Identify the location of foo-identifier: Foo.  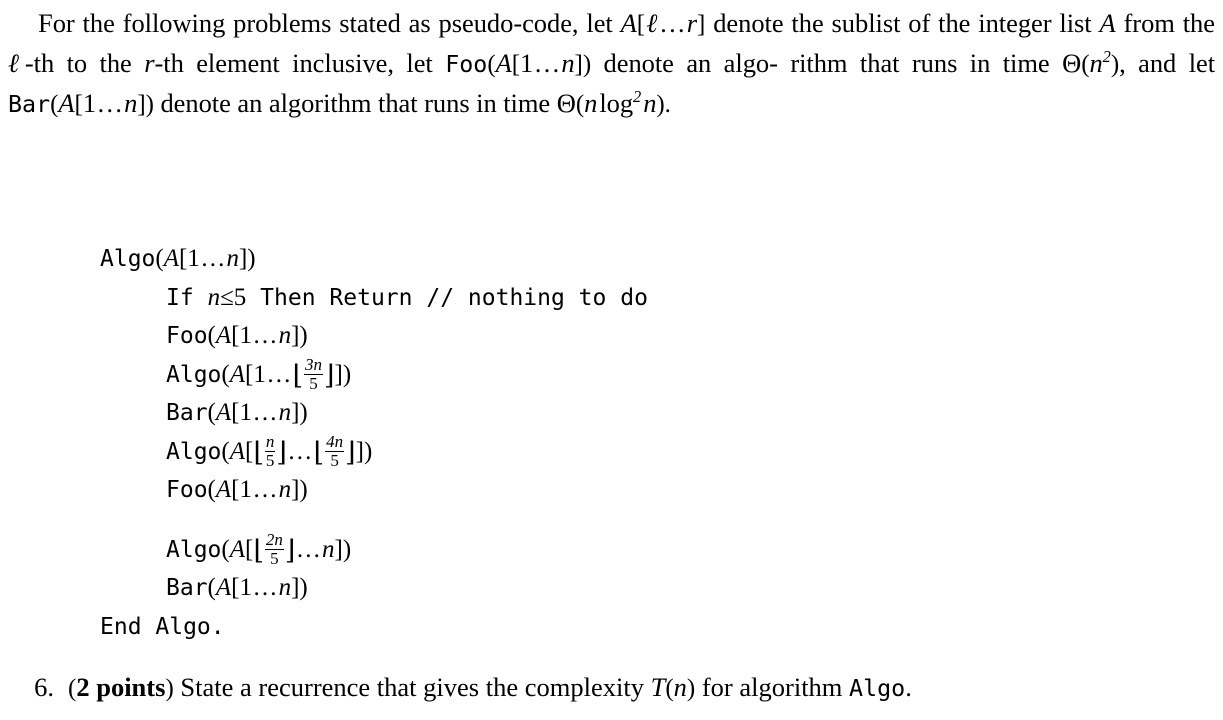
(466, 64).